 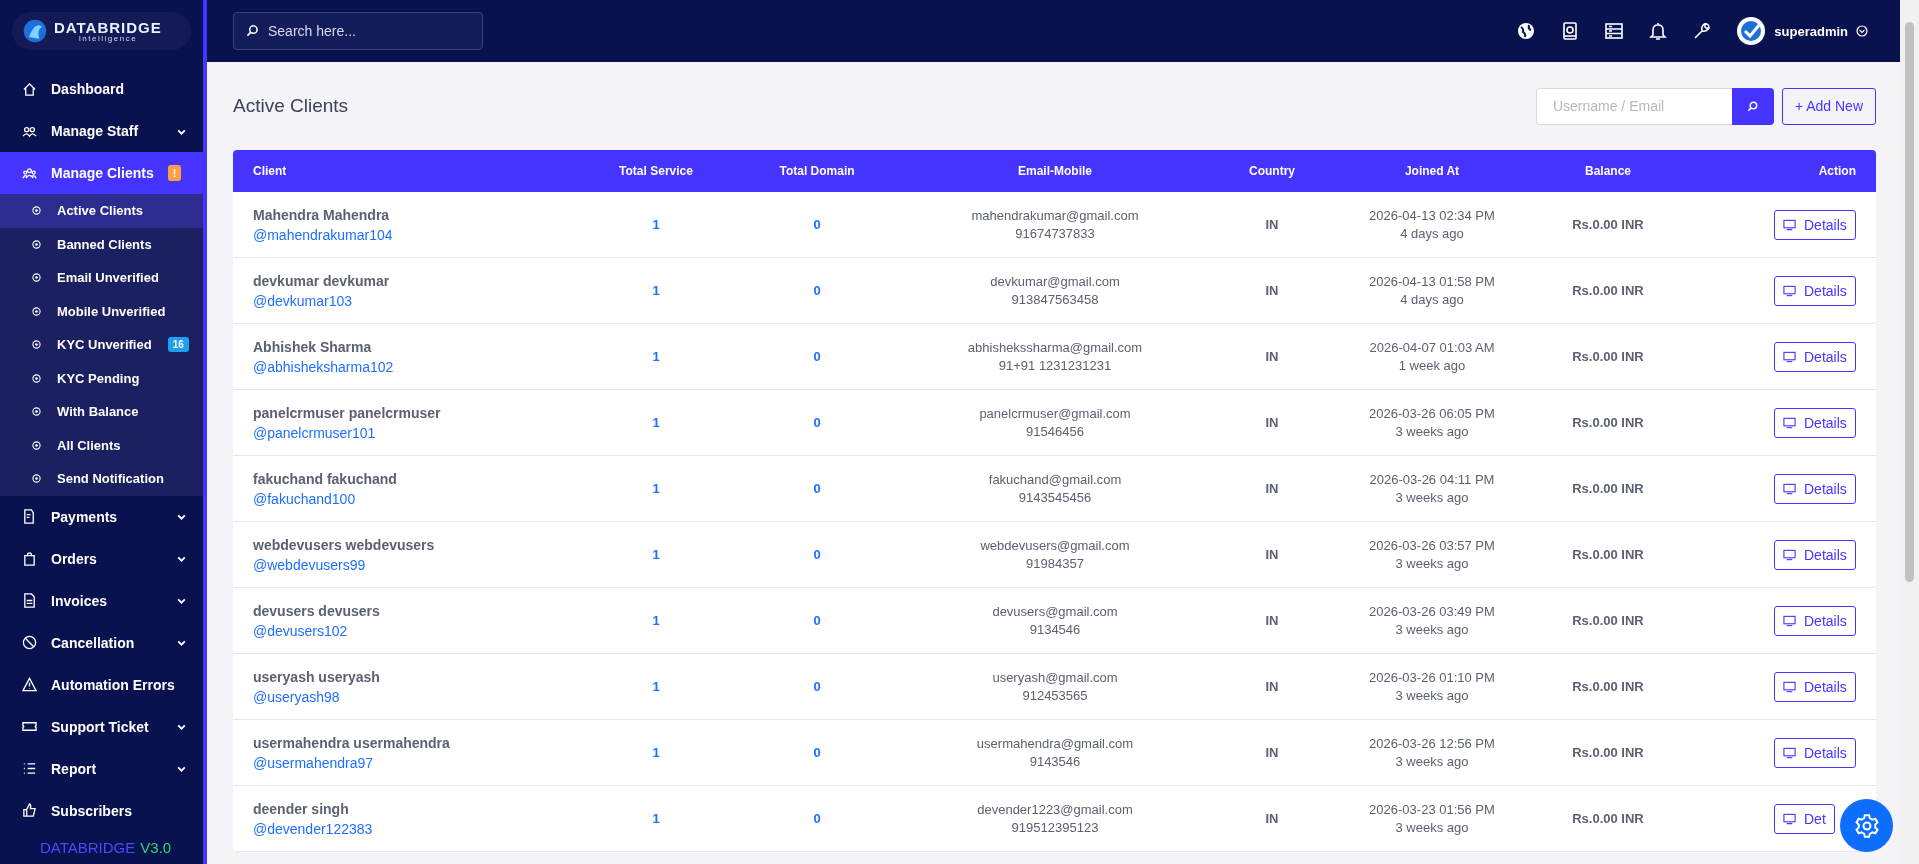 I want to click on logo: DATABRIDGE Intelligence, so click(x=101, y=31).